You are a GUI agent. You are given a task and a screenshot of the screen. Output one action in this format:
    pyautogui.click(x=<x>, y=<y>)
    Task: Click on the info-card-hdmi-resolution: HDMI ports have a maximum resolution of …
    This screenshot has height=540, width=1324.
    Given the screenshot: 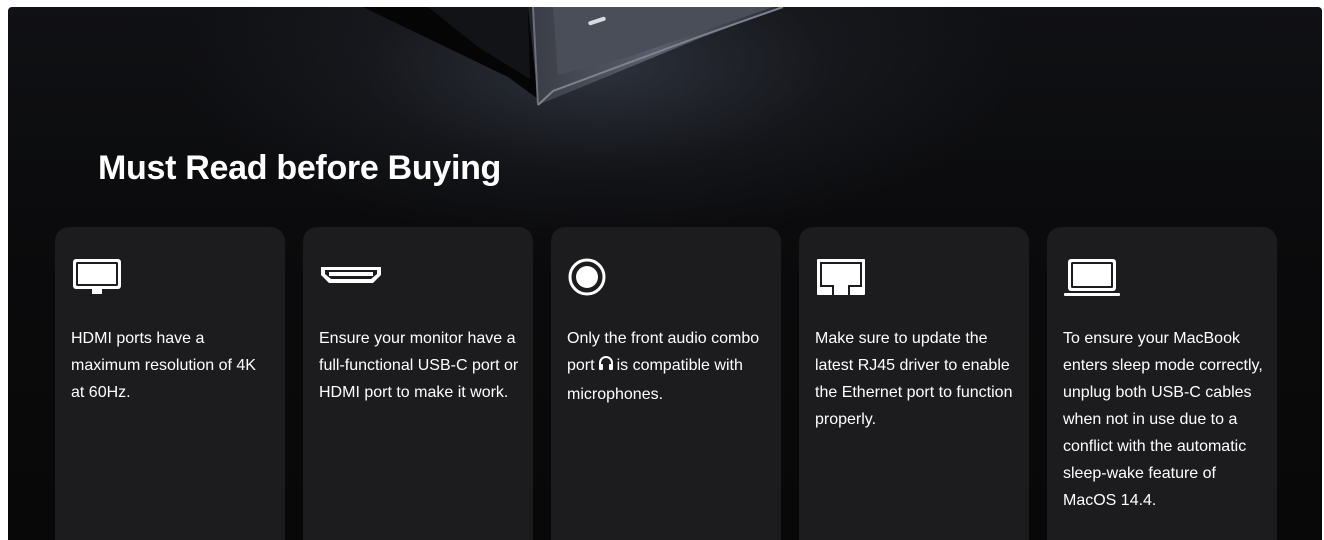 What is the action you would take?
    pyautogui.click(x=170, y=383)
    